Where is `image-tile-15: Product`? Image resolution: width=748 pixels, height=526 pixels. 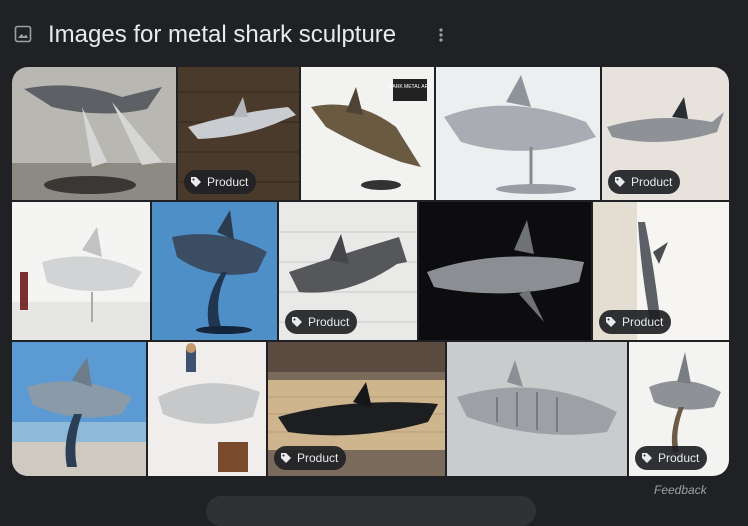
image-tile-15: Product is located at coordinates (679, 409).